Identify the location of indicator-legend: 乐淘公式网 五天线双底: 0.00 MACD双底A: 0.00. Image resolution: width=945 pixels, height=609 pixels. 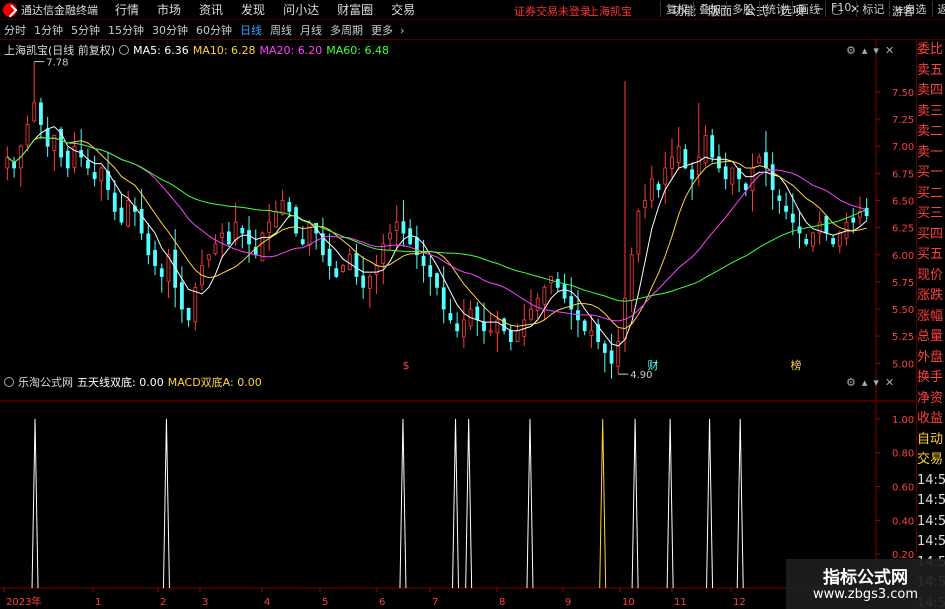
(133, 382).